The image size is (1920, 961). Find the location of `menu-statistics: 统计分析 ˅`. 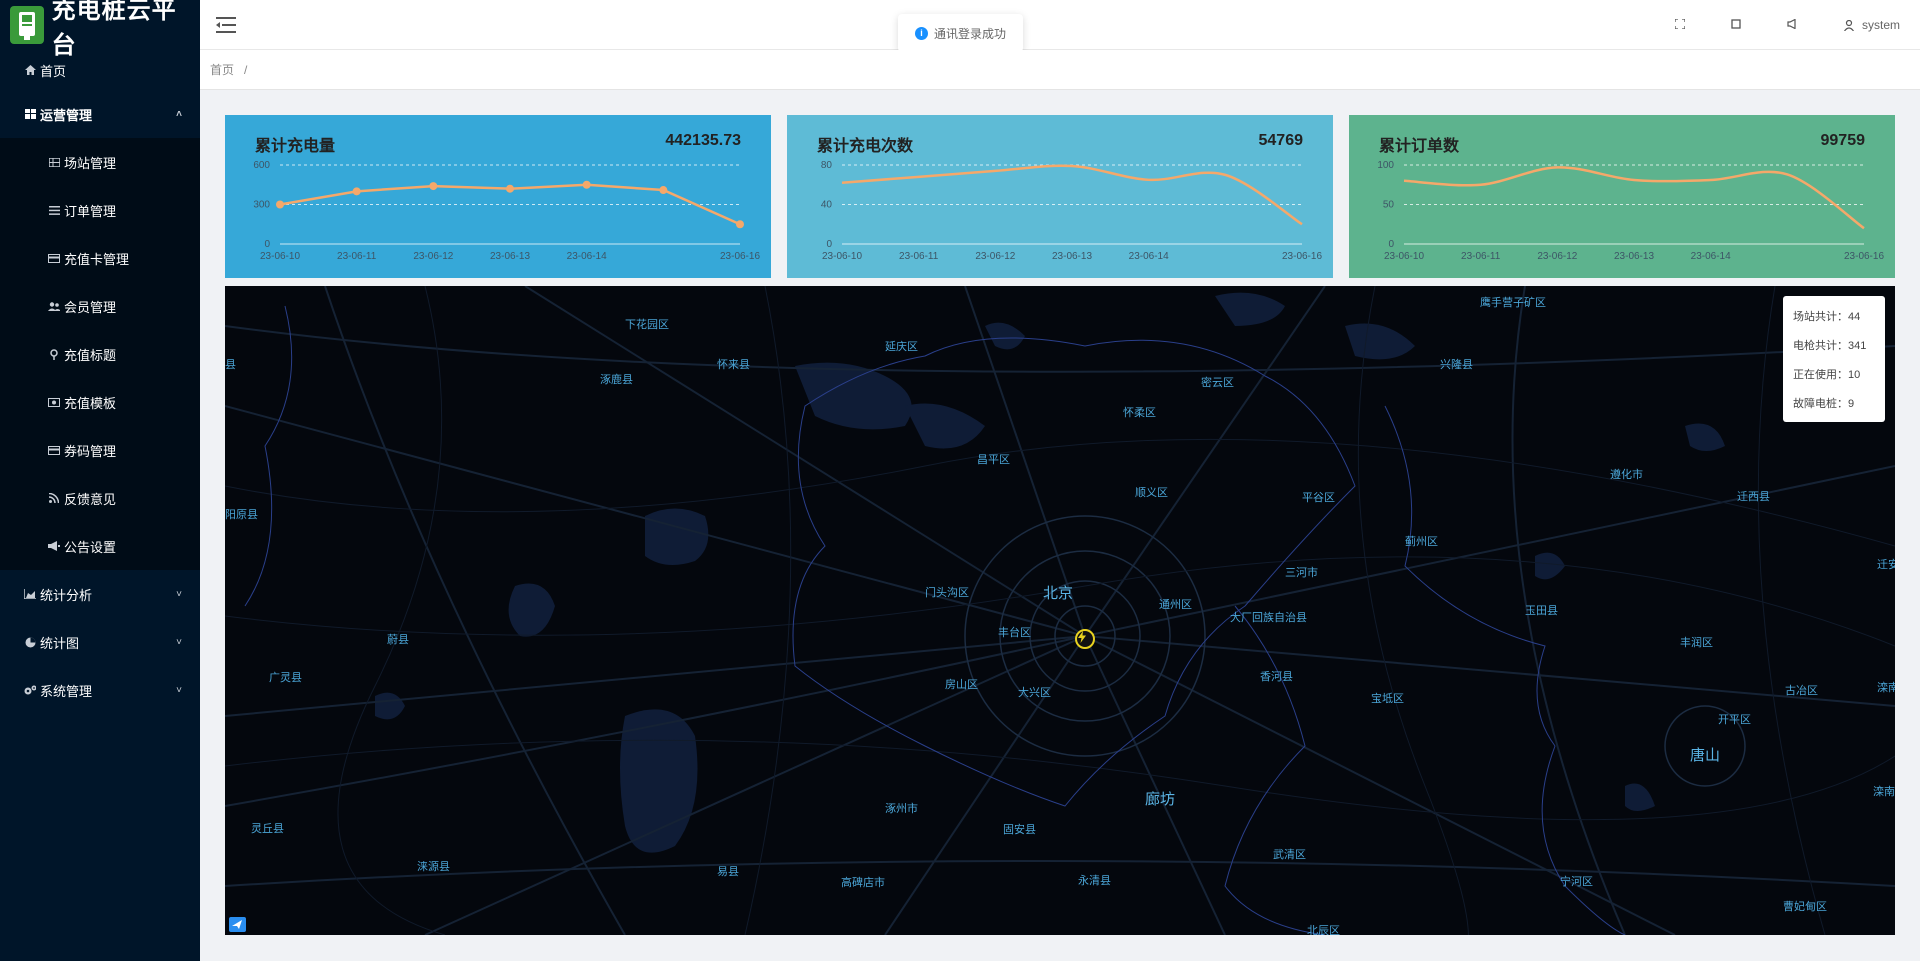

menu-statistics: 统计分析 ˅ is located at coordinates (100, 594).